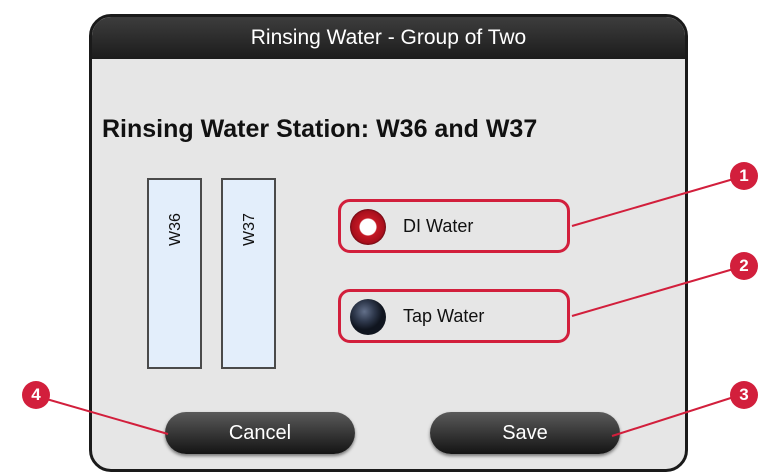 The image size is (765, 475). Describe the element at coordinates (368, 317) in the screenshot. I see `radio-unselected-icon` at that location.